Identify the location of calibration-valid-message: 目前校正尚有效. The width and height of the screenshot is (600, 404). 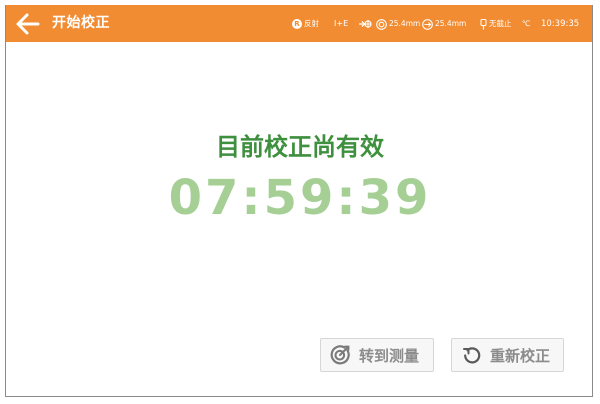
(300, 147).